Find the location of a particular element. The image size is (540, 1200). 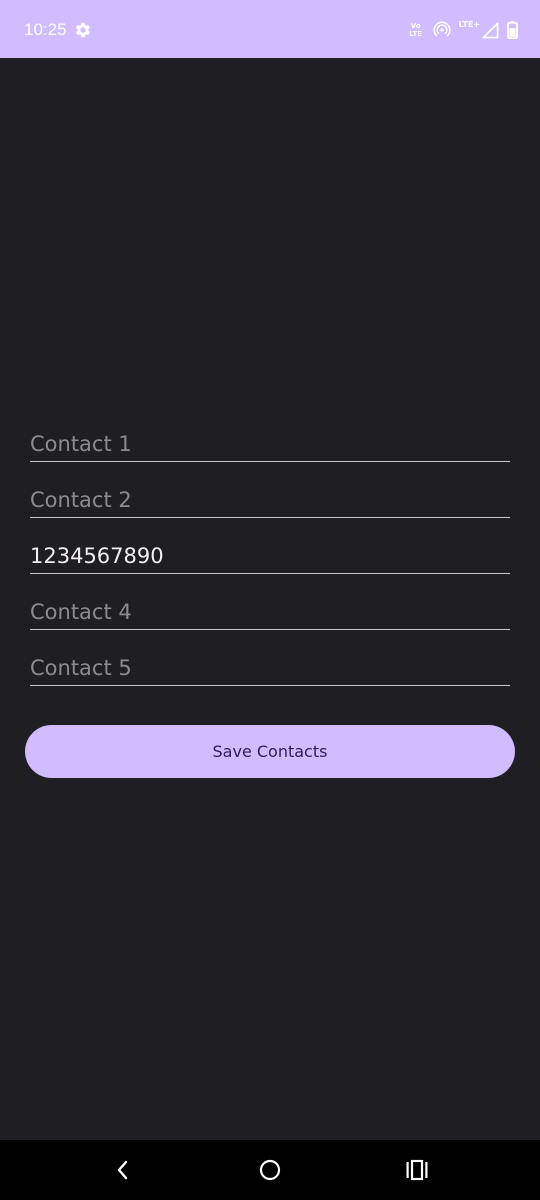

volte-icon: Vo LTE is located at coordinates (416, 30).